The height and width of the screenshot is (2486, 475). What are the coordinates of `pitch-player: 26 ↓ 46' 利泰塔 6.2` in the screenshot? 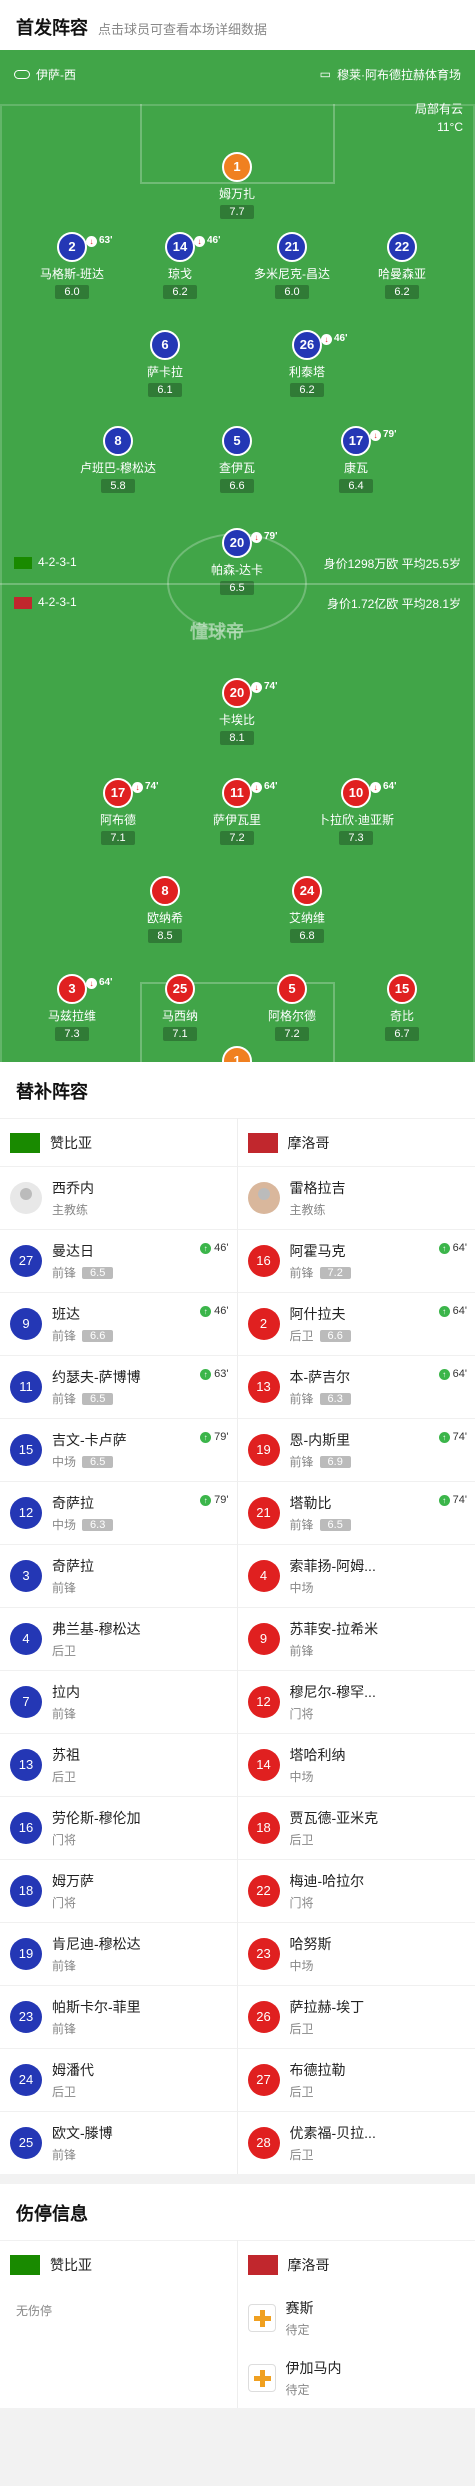 It's located at (307, 364).